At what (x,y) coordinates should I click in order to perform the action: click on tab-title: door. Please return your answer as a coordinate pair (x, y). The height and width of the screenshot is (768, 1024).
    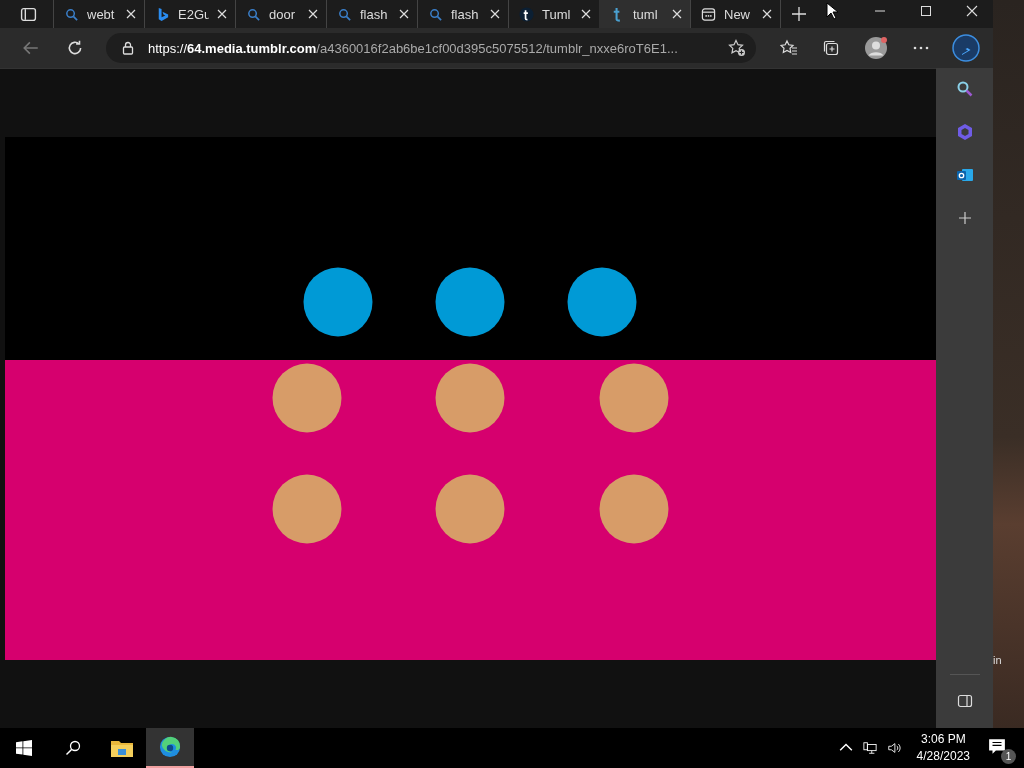
    Looking at the image, I should click on (283, 14).